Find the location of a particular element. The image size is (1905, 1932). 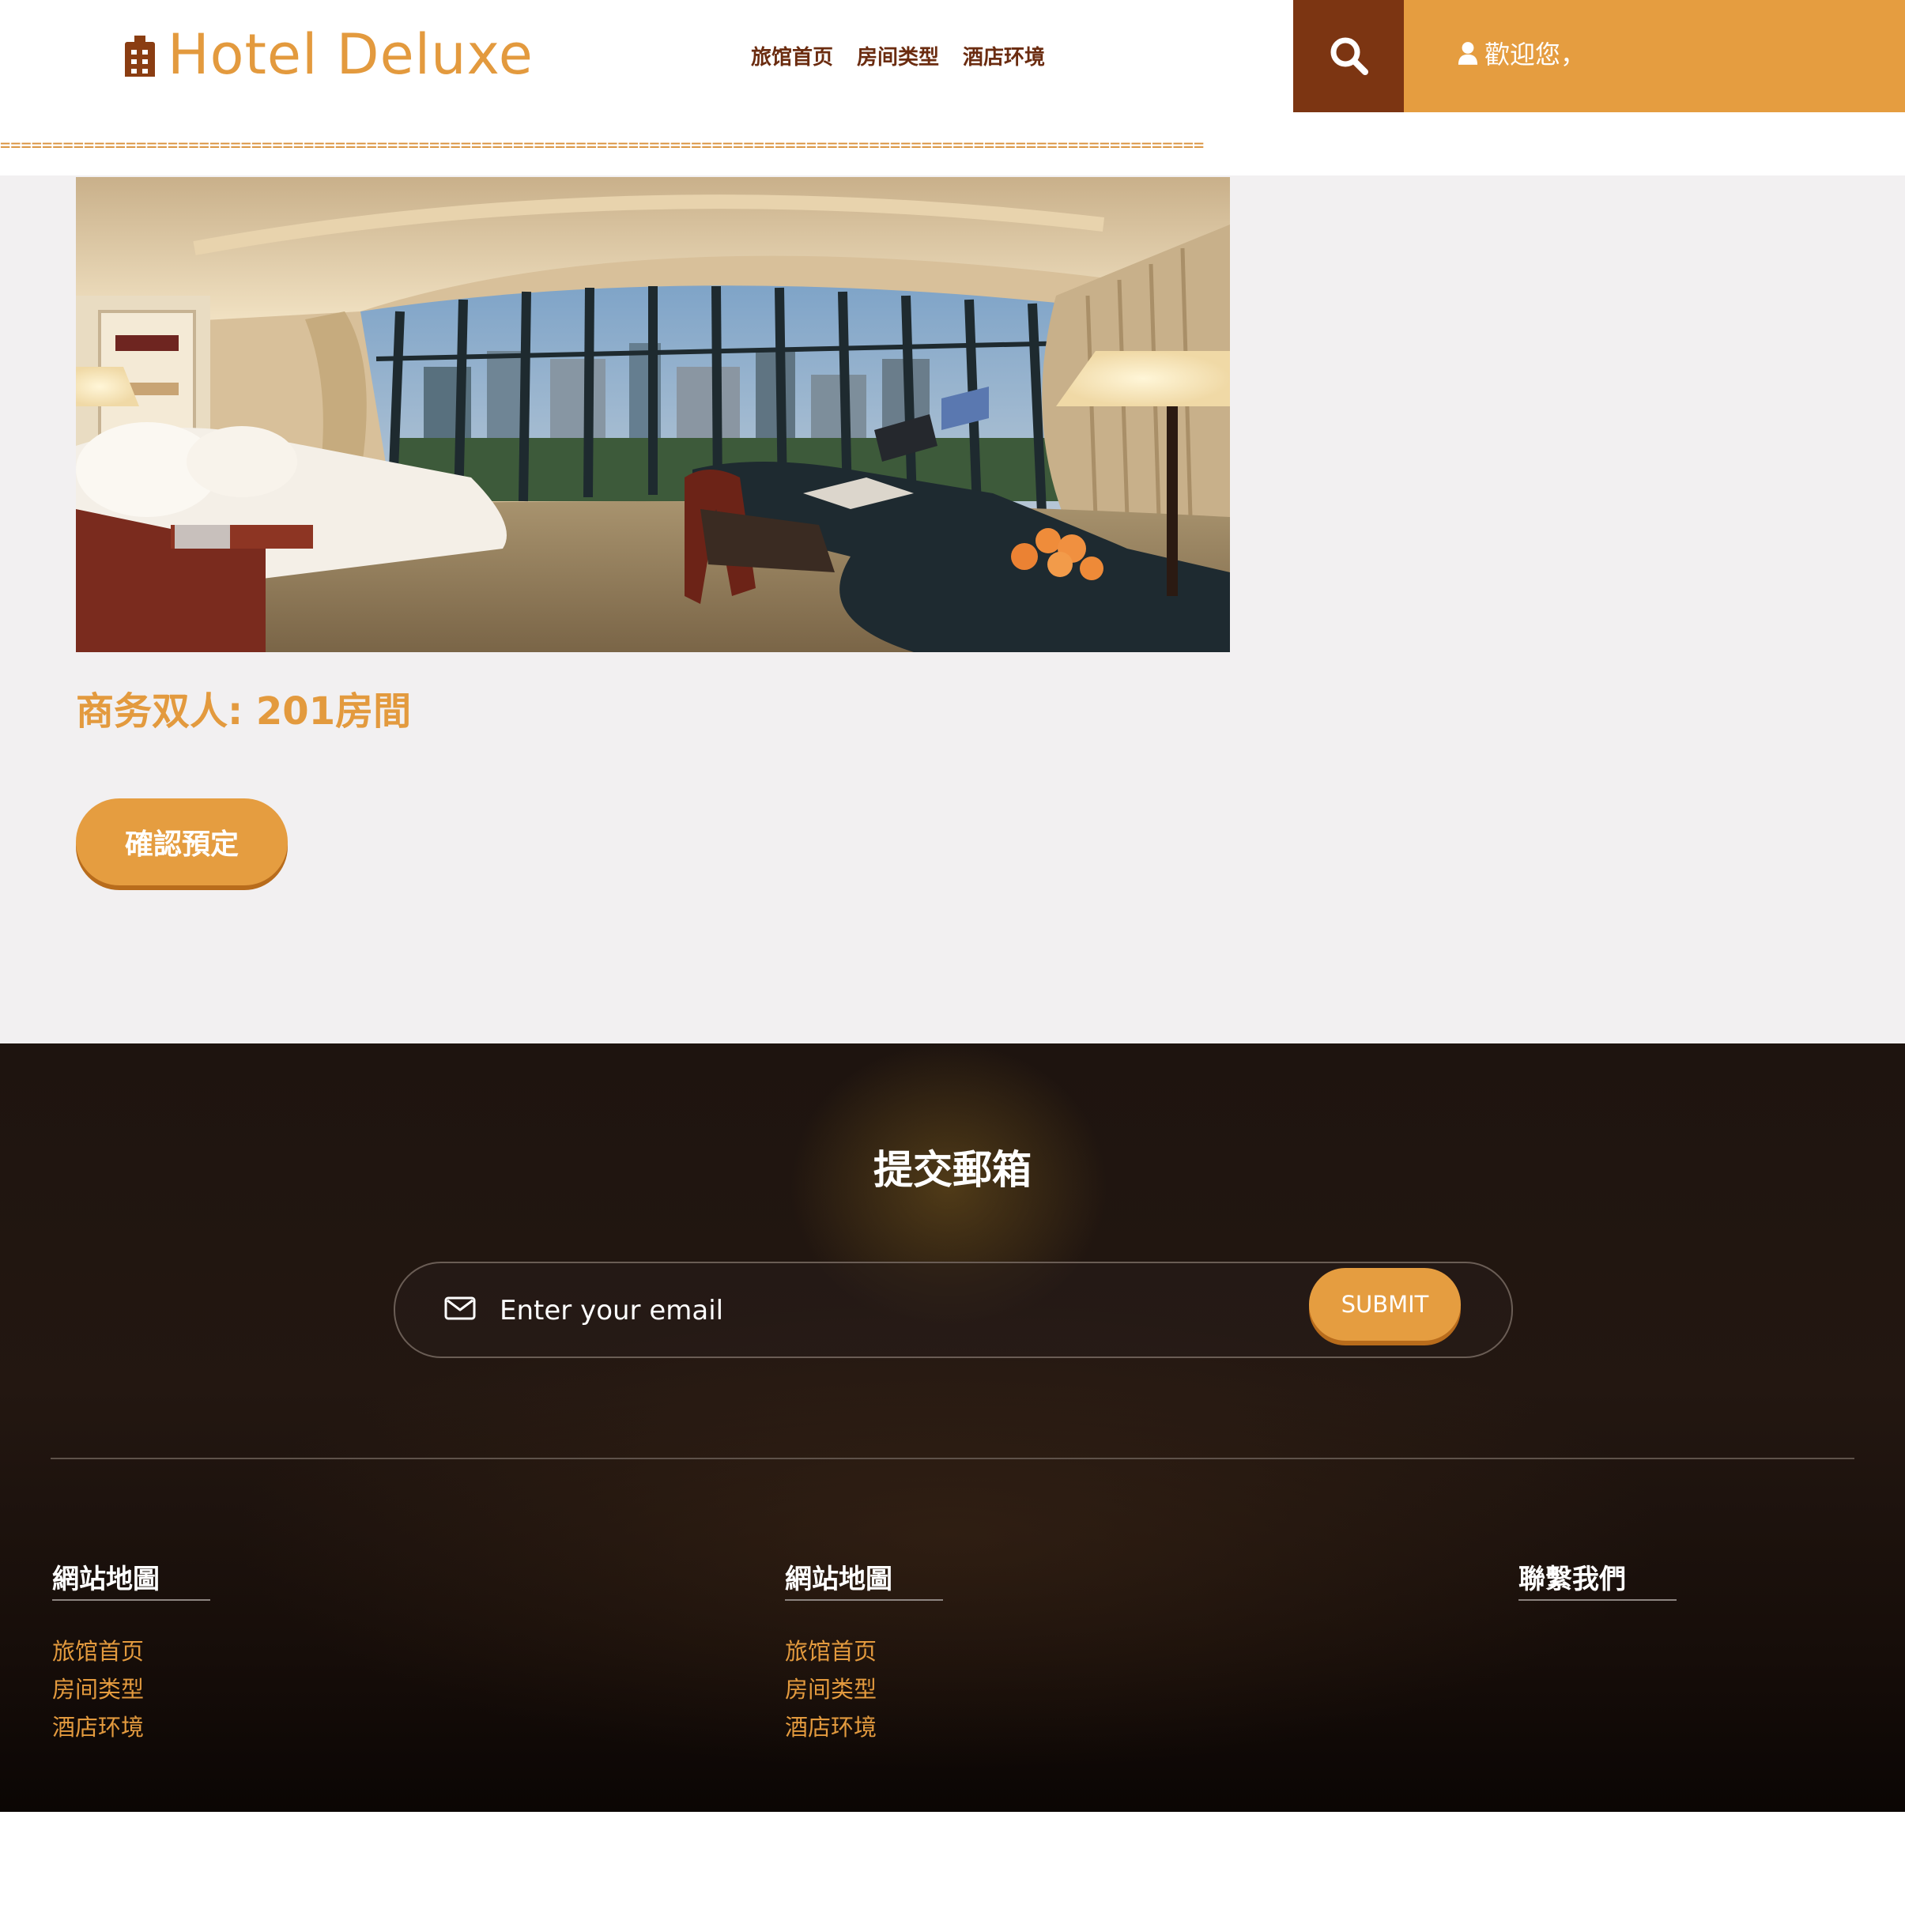

logo-text: Hotel Deluxe is located at coordinates (351, 54).